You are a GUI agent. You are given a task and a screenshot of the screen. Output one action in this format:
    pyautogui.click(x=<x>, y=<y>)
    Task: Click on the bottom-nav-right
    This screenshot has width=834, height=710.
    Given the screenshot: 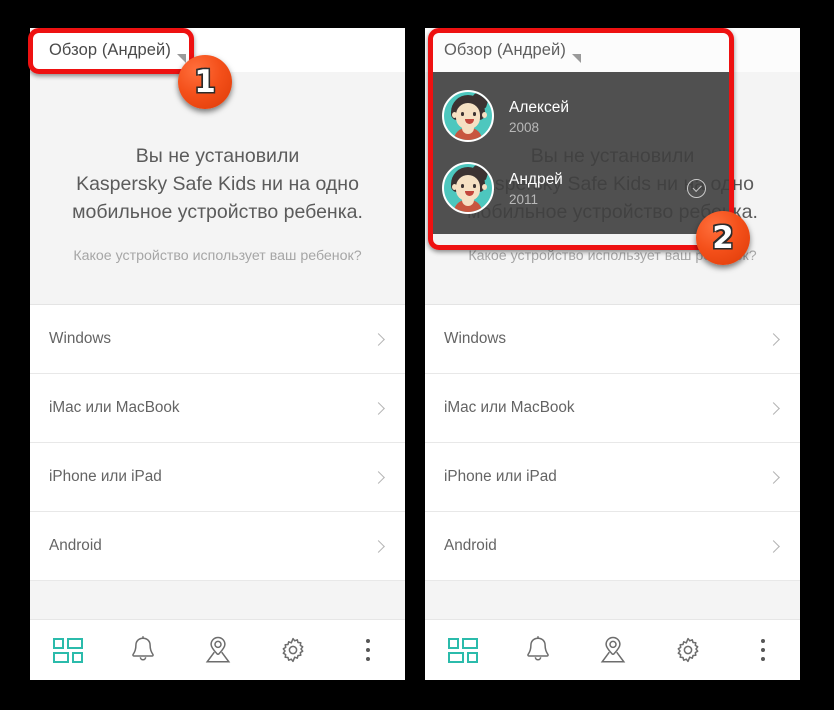 What is the action you would take?
    pyautogui.click(x=612, y=649)
    